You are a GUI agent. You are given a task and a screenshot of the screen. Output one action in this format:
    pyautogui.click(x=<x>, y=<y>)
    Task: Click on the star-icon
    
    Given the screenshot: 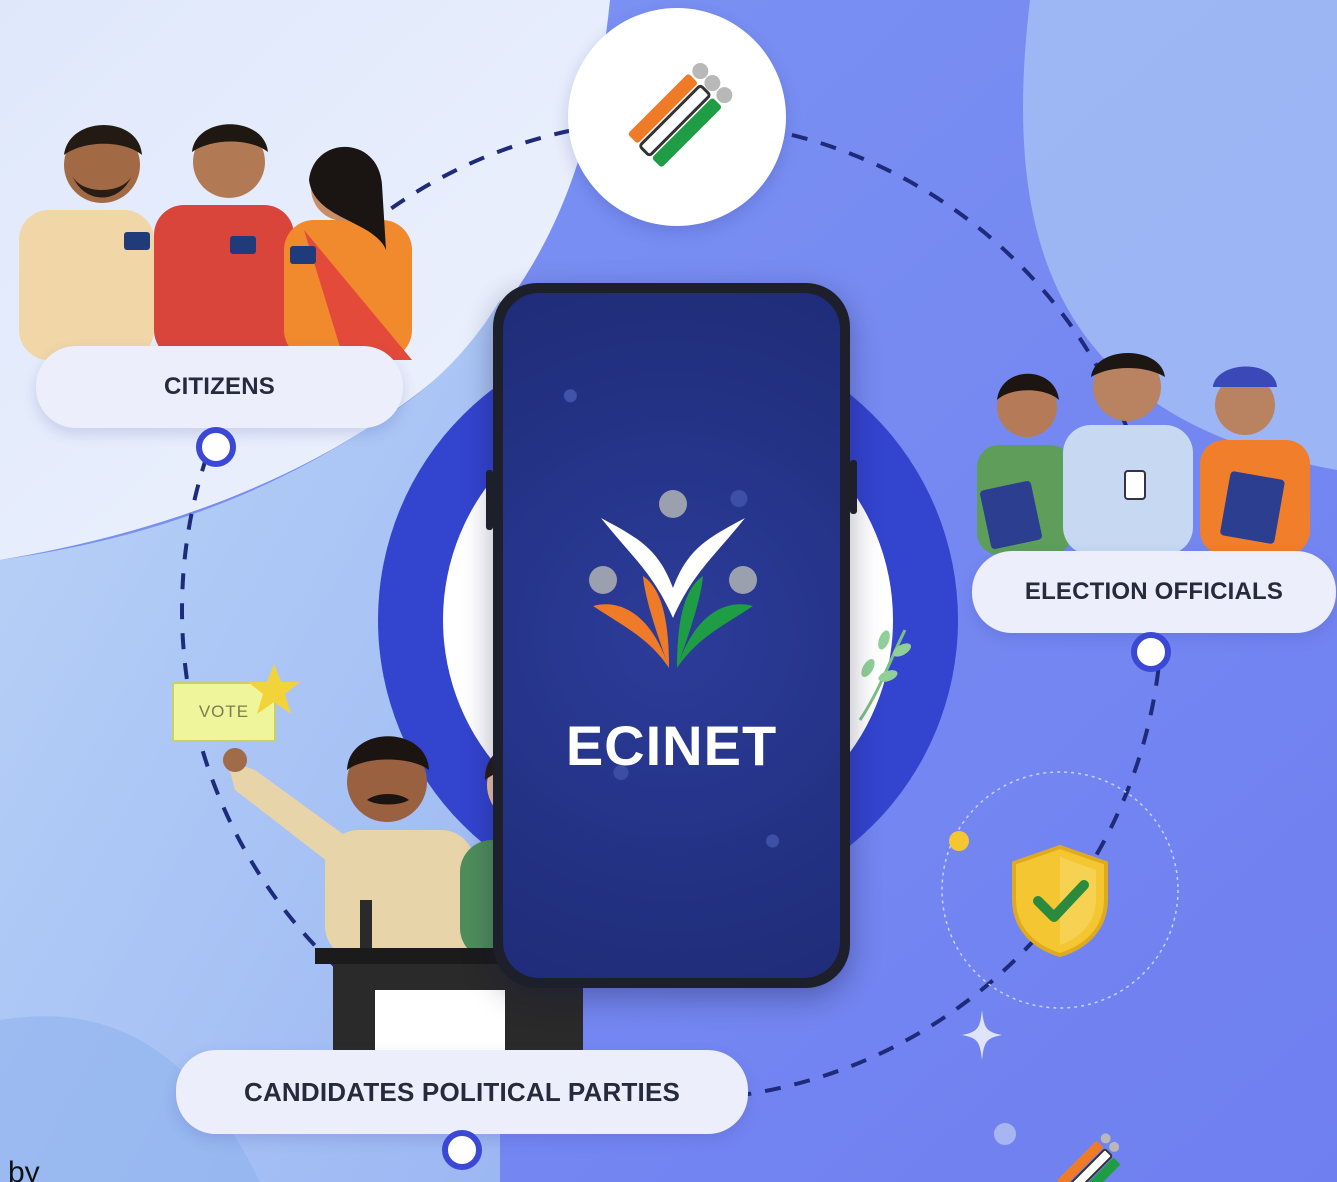 What is the action you would take?
    pyautogui.click(x=274, y=689)
    